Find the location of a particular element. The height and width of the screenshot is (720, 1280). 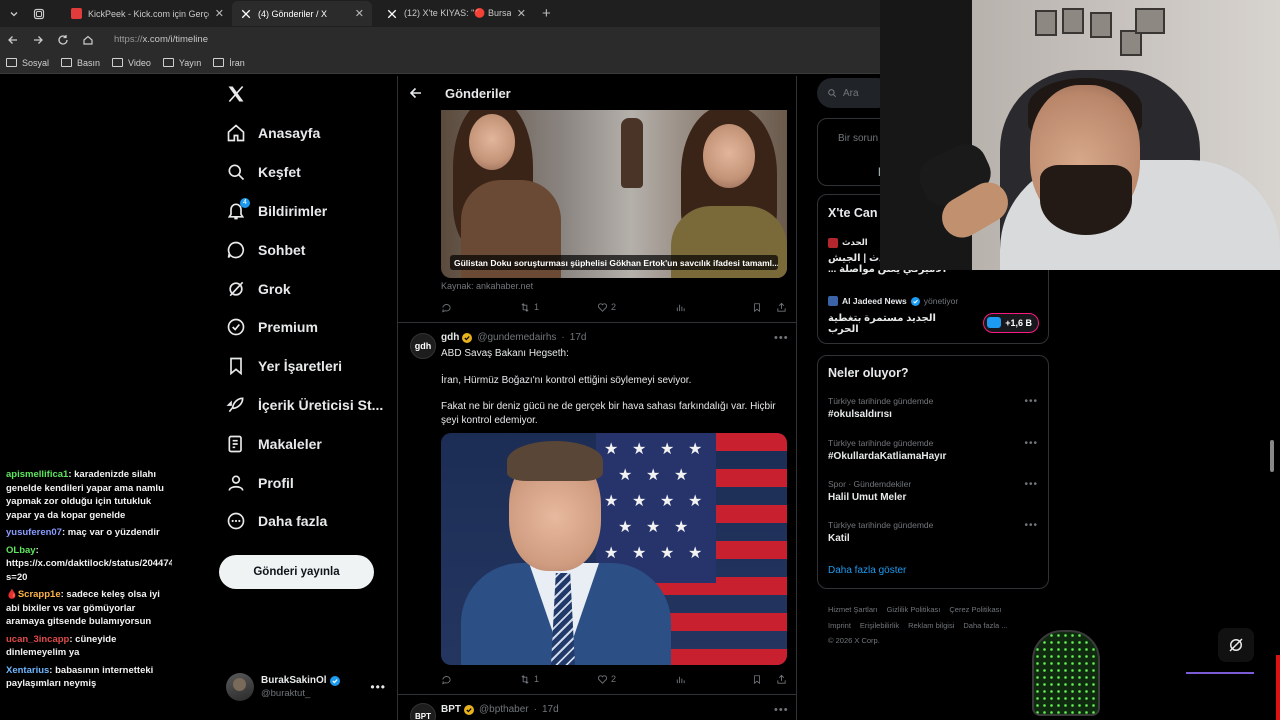

nav-item-home: Anasayfa is located at coordinates (304, 133).